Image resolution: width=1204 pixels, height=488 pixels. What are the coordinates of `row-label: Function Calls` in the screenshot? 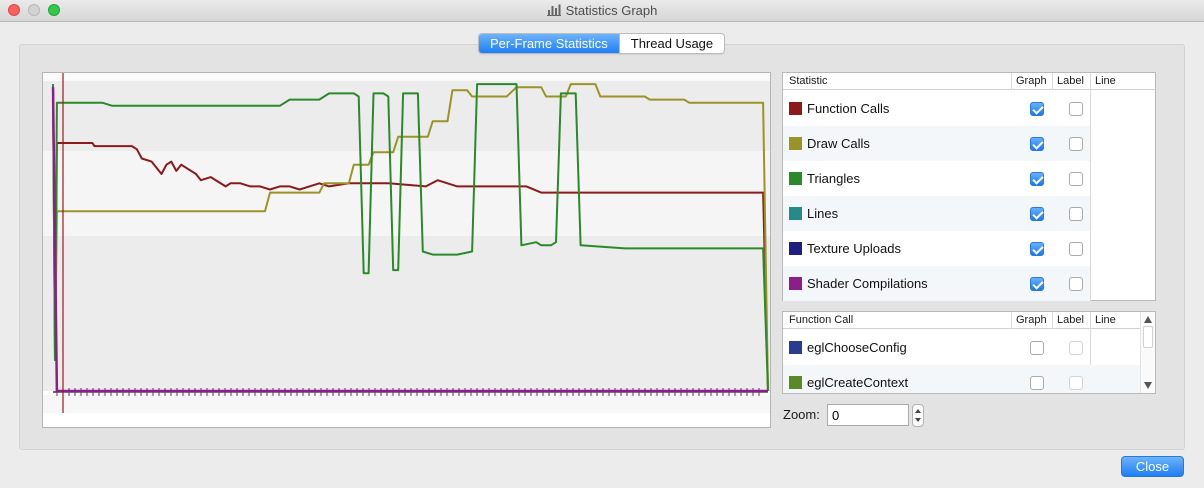 It's located at (848, 108).